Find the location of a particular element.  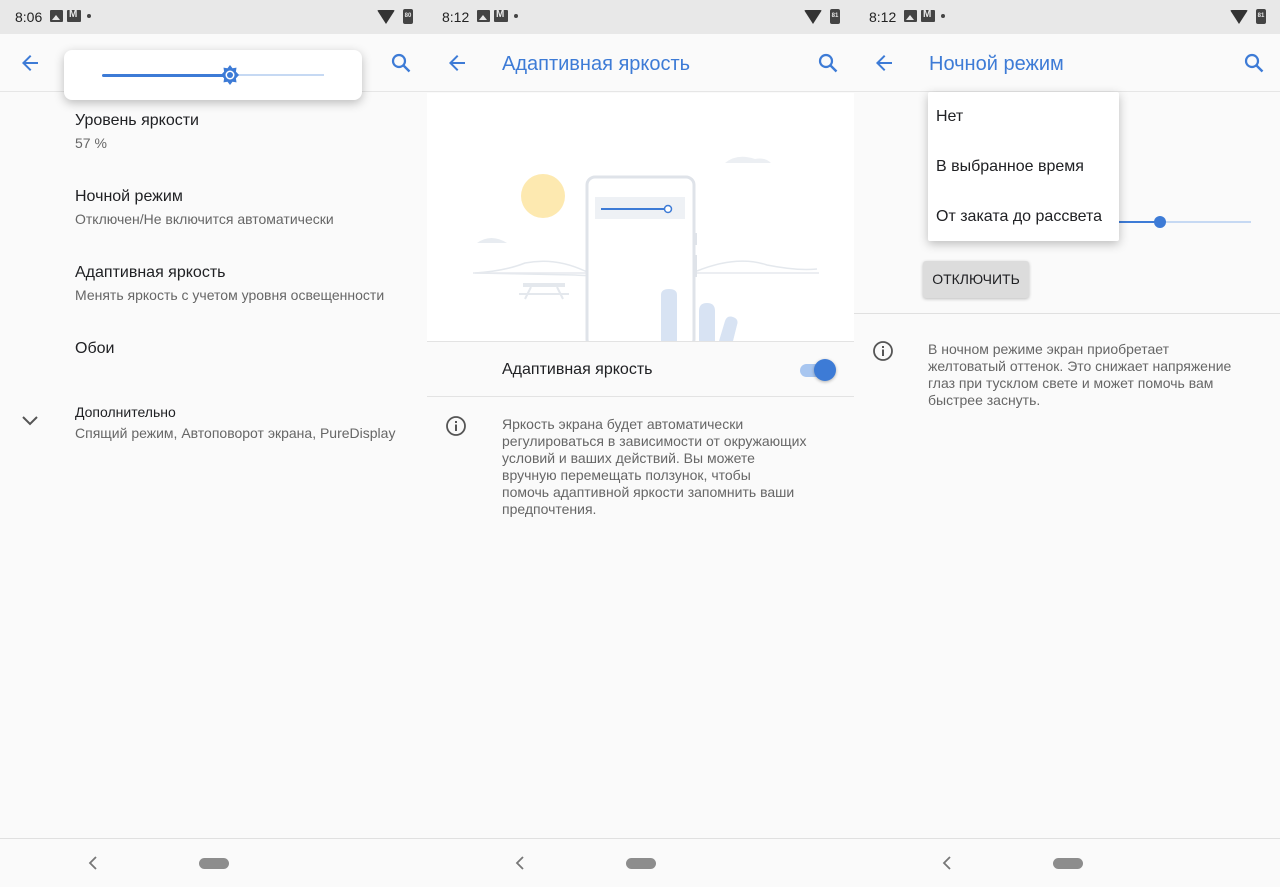

list-item-title: Дополнительно is located at coordinates (125, 412).